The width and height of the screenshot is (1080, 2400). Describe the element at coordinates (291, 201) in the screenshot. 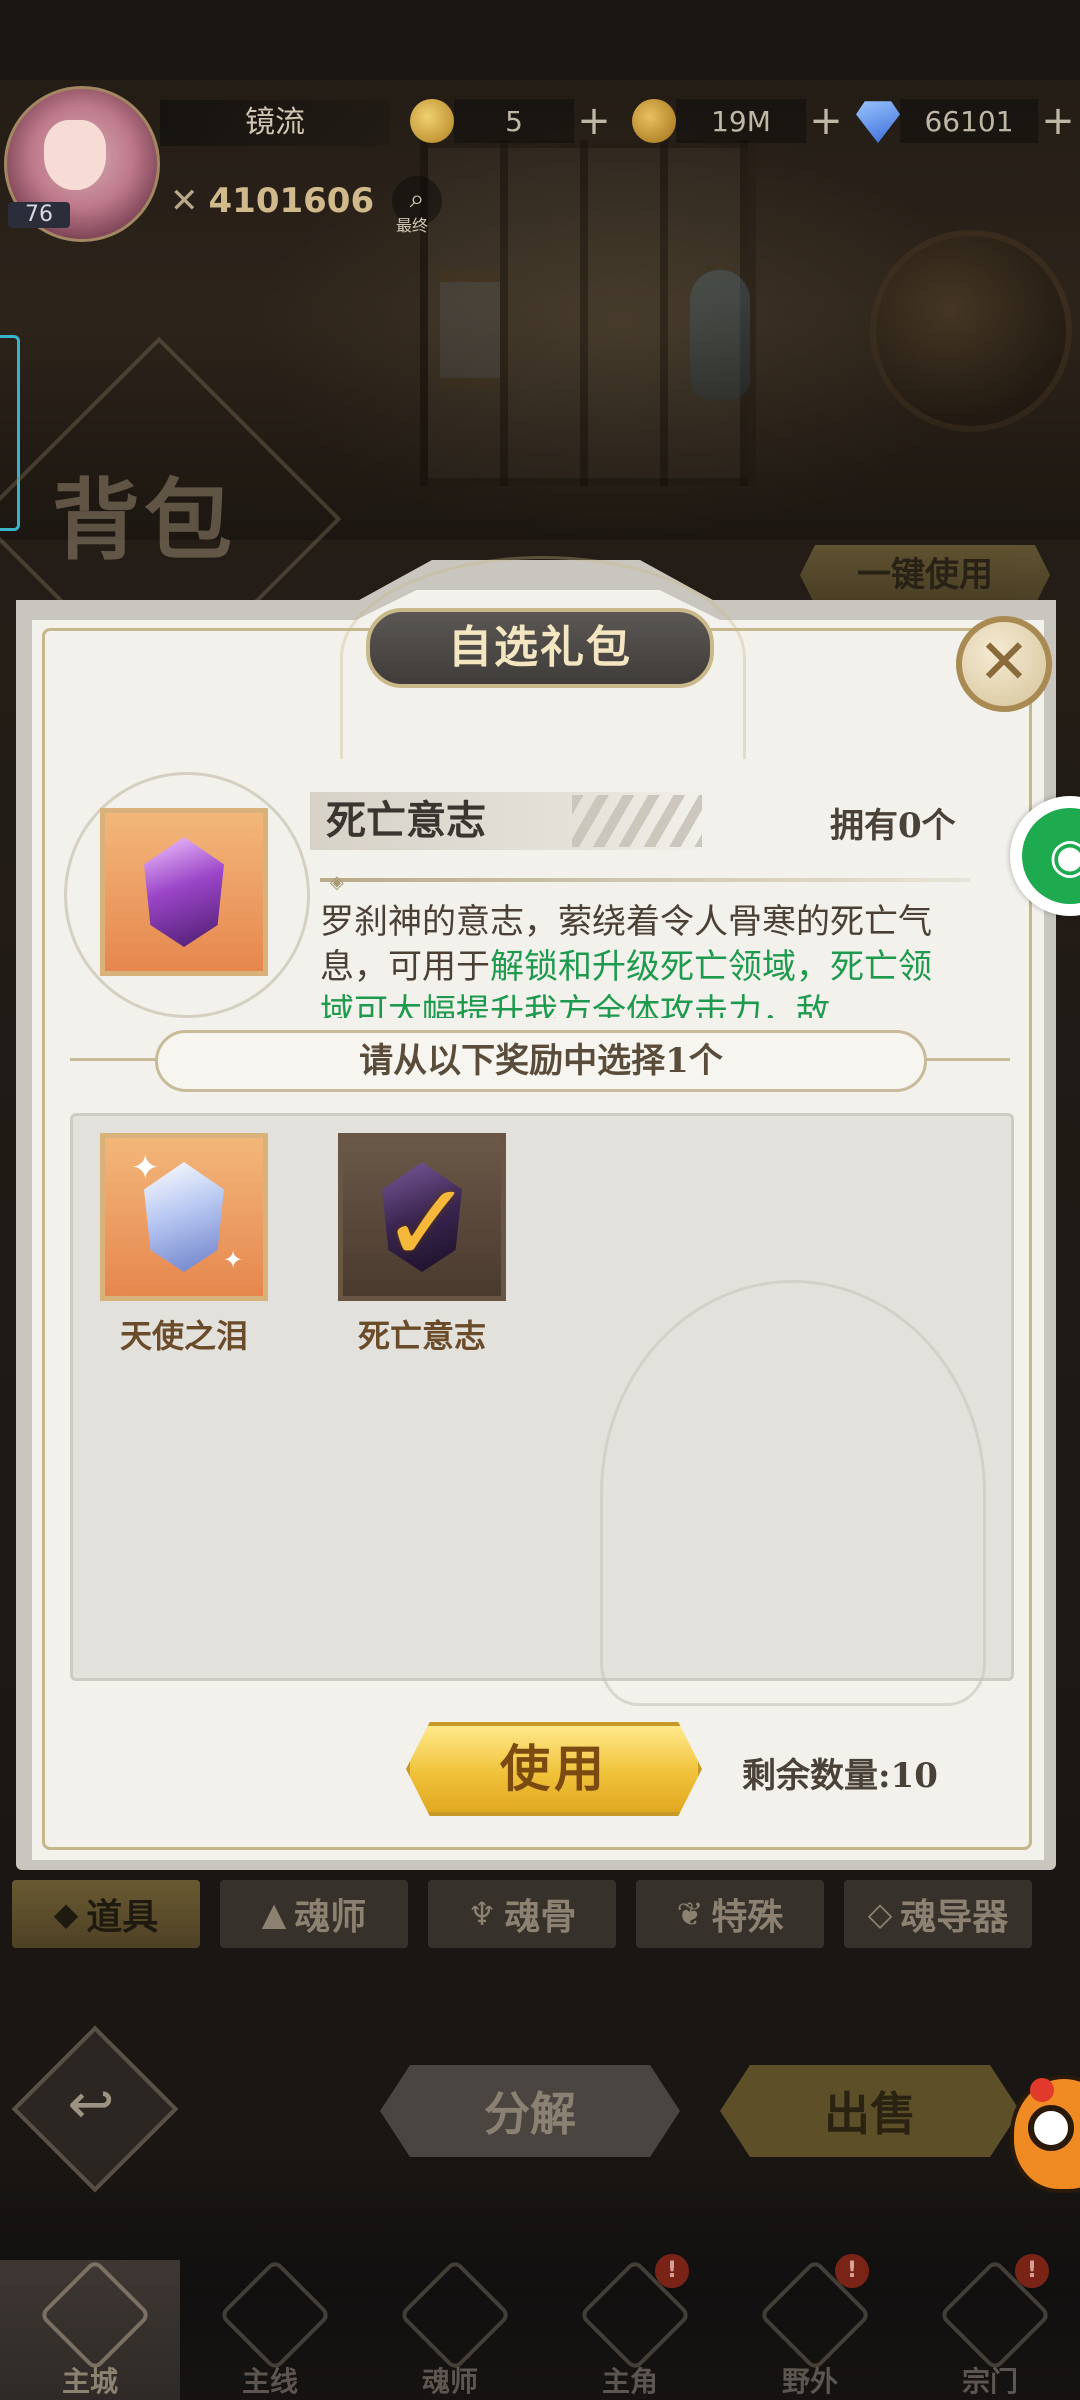

I see `combat-power-value: 4101606` at that location.